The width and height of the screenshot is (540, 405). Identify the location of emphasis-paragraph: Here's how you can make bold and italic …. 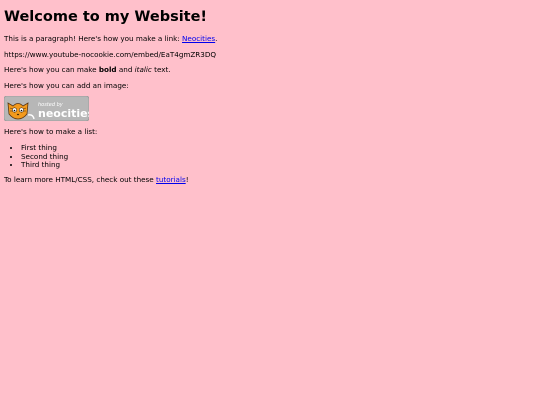
(270, 70).